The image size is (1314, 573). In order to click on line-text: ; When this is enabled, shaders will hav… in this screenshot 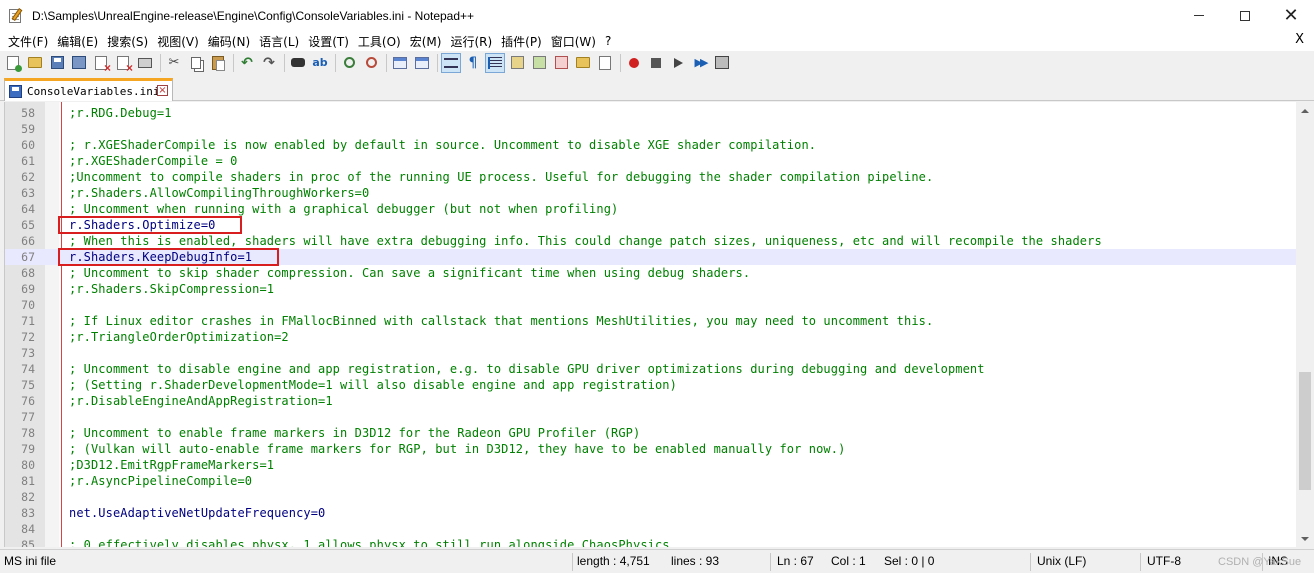, I will do `click(585, 241)`.